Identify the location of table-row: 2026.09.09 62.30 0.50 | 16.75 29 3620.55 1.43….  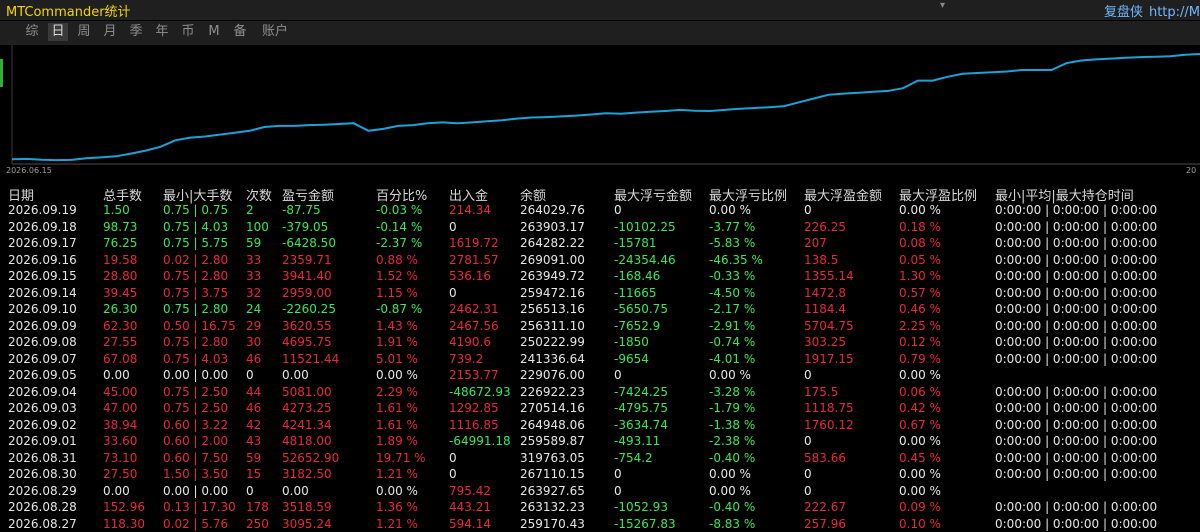
(600, 326).